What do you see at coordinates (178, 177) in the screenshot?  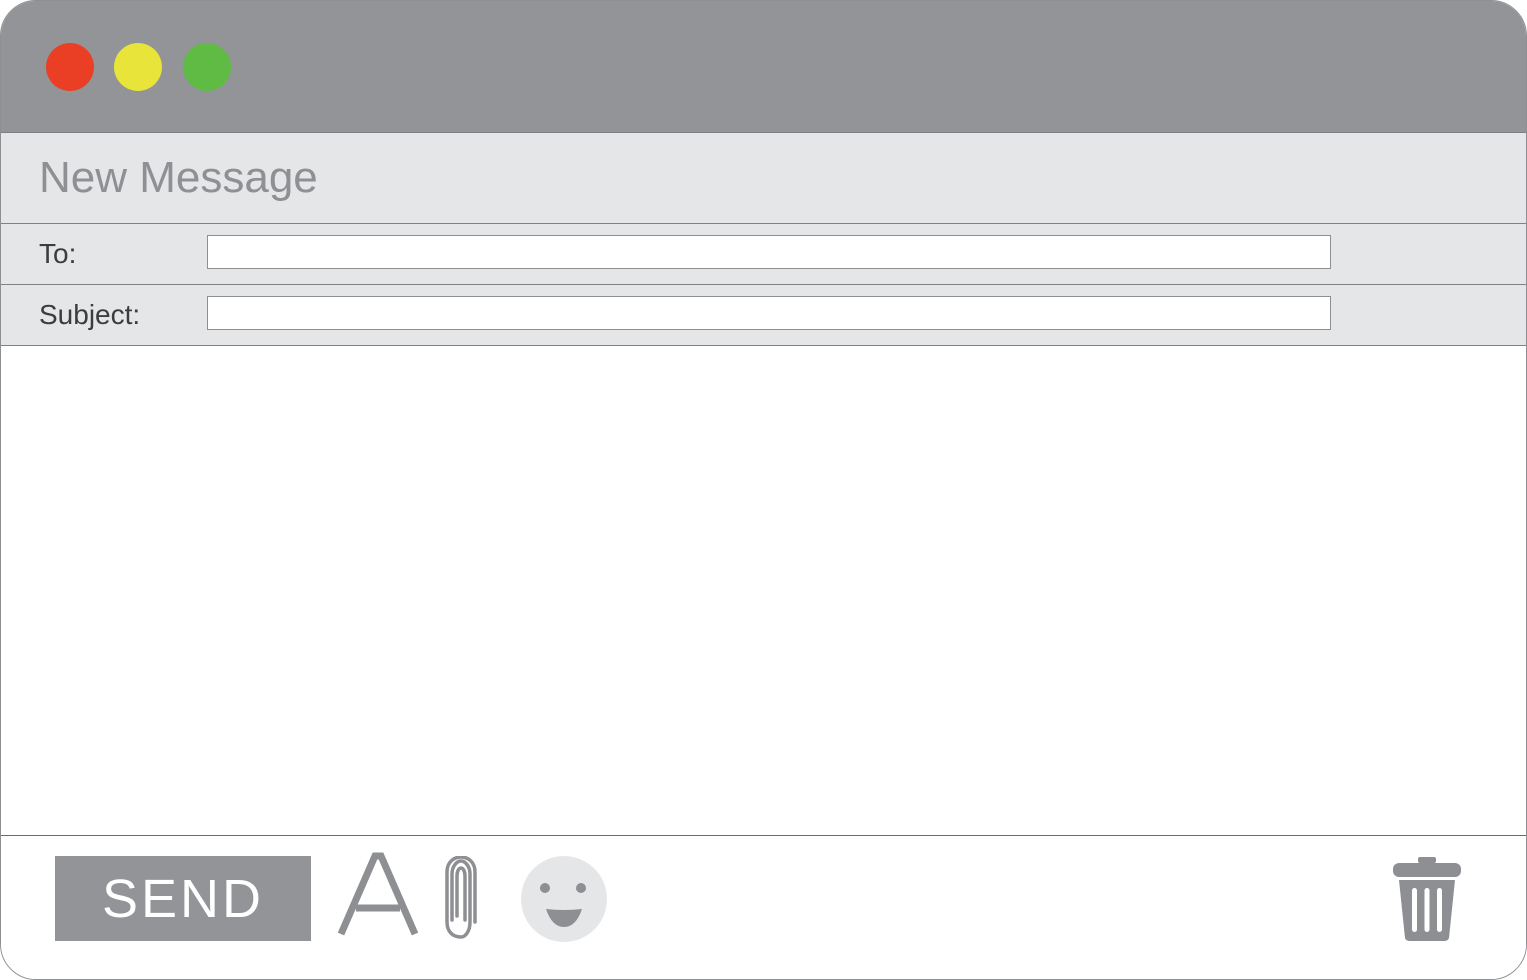 I see `page-title: New Message` at bounding box center [178, 177].